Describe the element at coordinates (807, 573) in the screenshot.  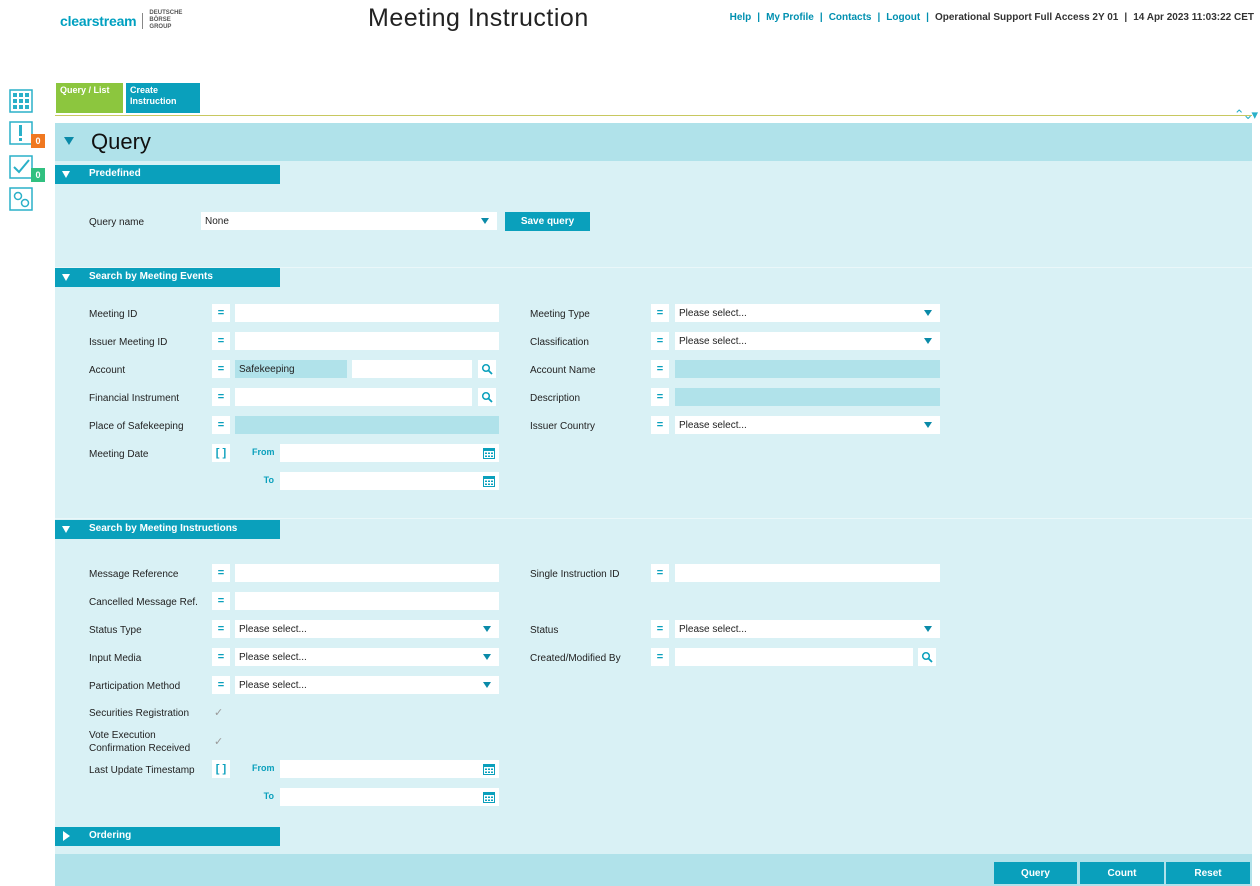
I see `single-instruction-id-input` at that location.